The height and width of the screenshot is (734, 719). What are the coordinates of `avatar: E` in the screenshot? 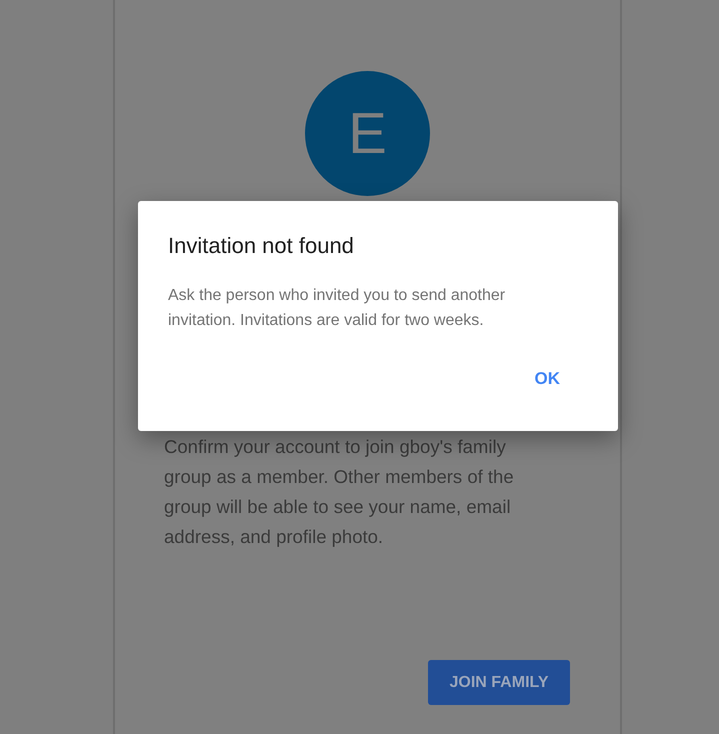 It's located at (367, 133).